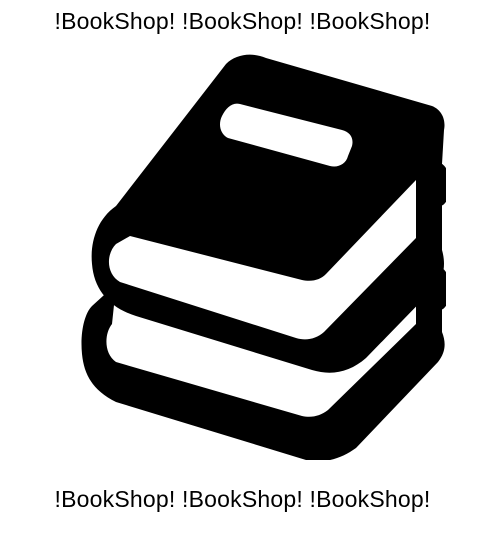  I want to click on header-banner: !BookShop! !BookShop! !BookShop!, so click(242, 21).